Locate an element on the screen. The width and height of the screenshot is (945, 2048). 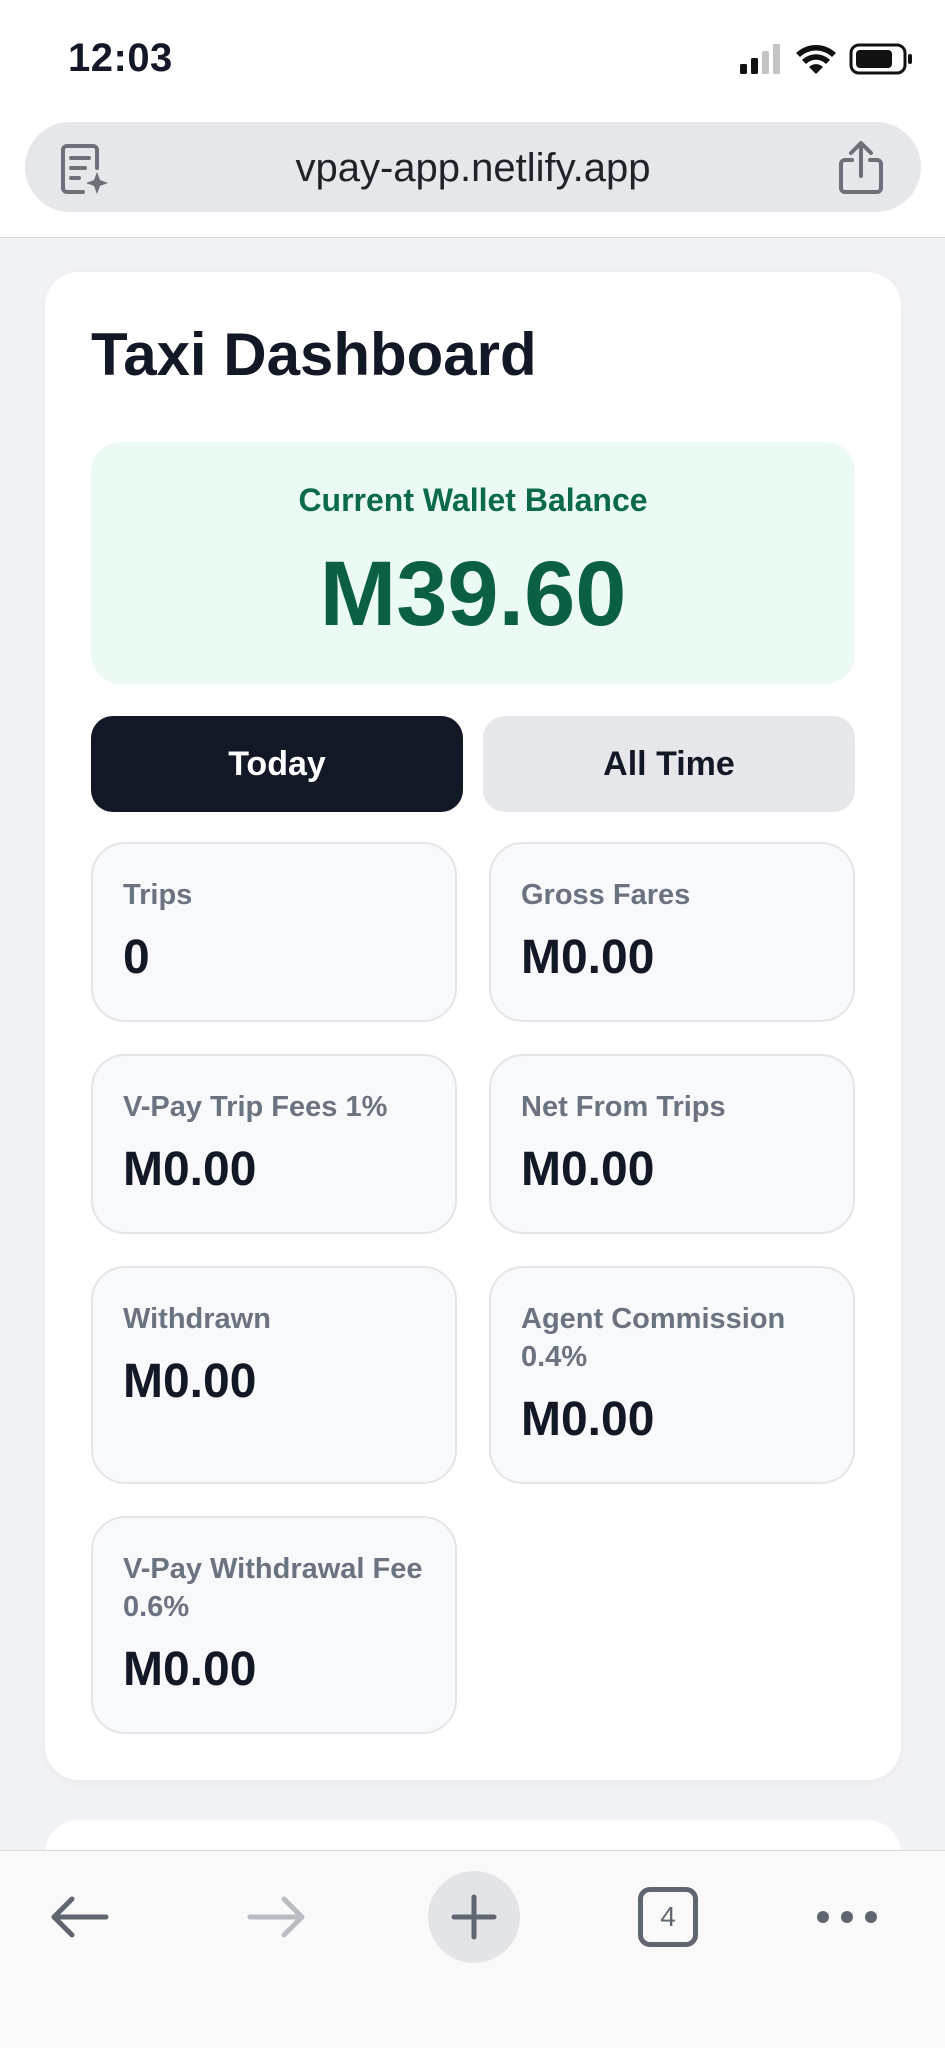
browser-toolbar: vpay-app.netlify.app is located at coordinates (472, 178).